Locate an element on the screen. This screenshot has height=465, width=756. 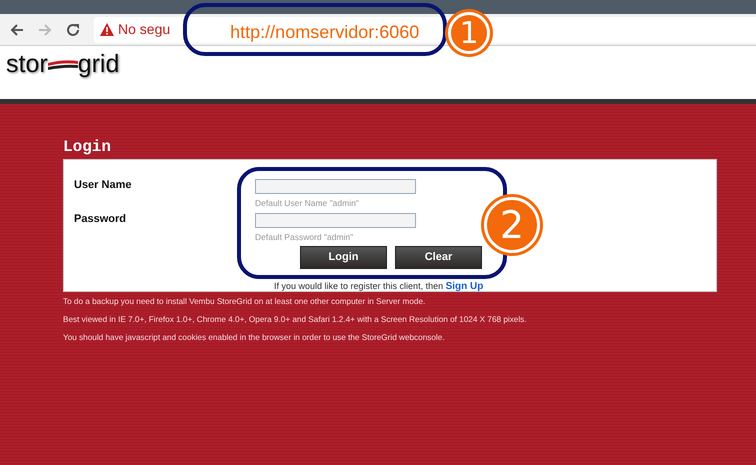
info-text: You should have javascript and cookies enabled in the browser in order to use the StoreGrid webconsole. is located at coordinates (254, 337).